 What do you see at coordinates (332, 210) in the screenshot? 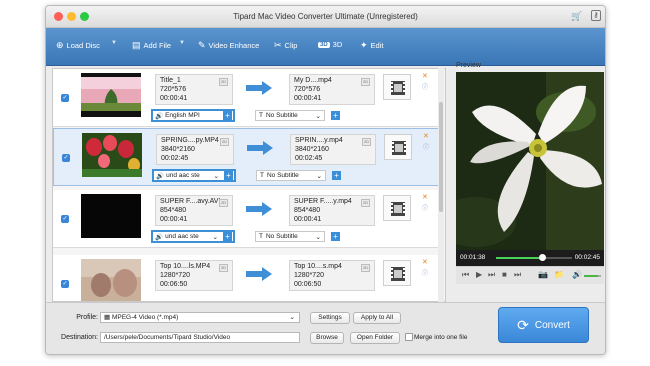
I see `output-info: SUPER F.....y.mp4 854*480 00:00:41 2D` at bounding box center [332, 210].